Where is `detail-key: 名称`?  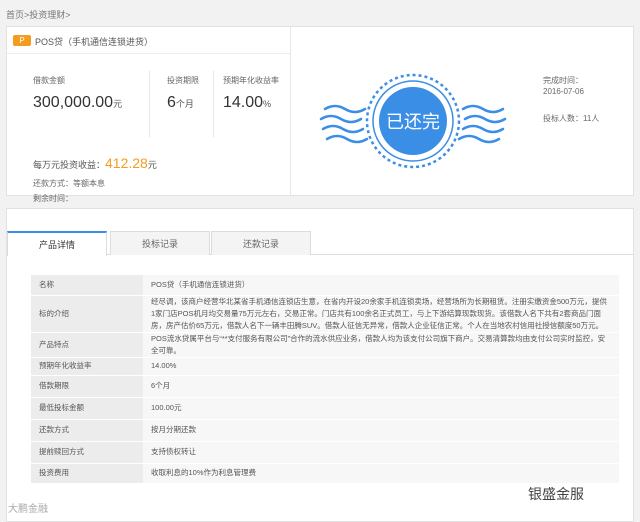
detail-key: 名称 is located at coordinates (87, 285).